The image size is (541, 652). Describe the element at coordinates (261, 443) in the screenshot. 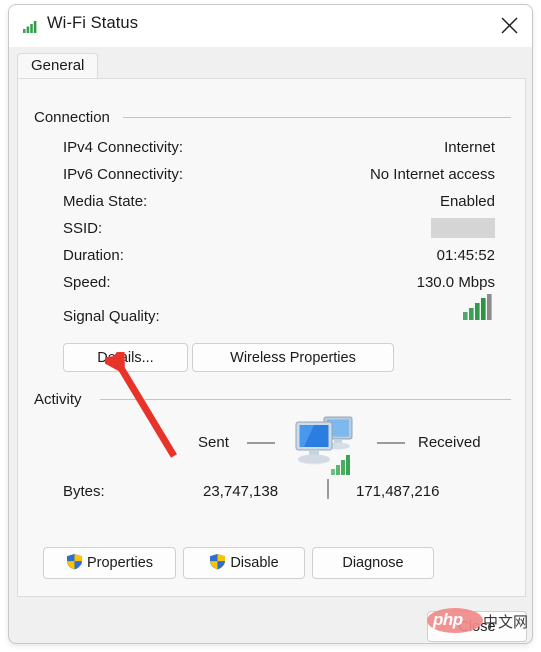

I see `sent-dash` at that location.